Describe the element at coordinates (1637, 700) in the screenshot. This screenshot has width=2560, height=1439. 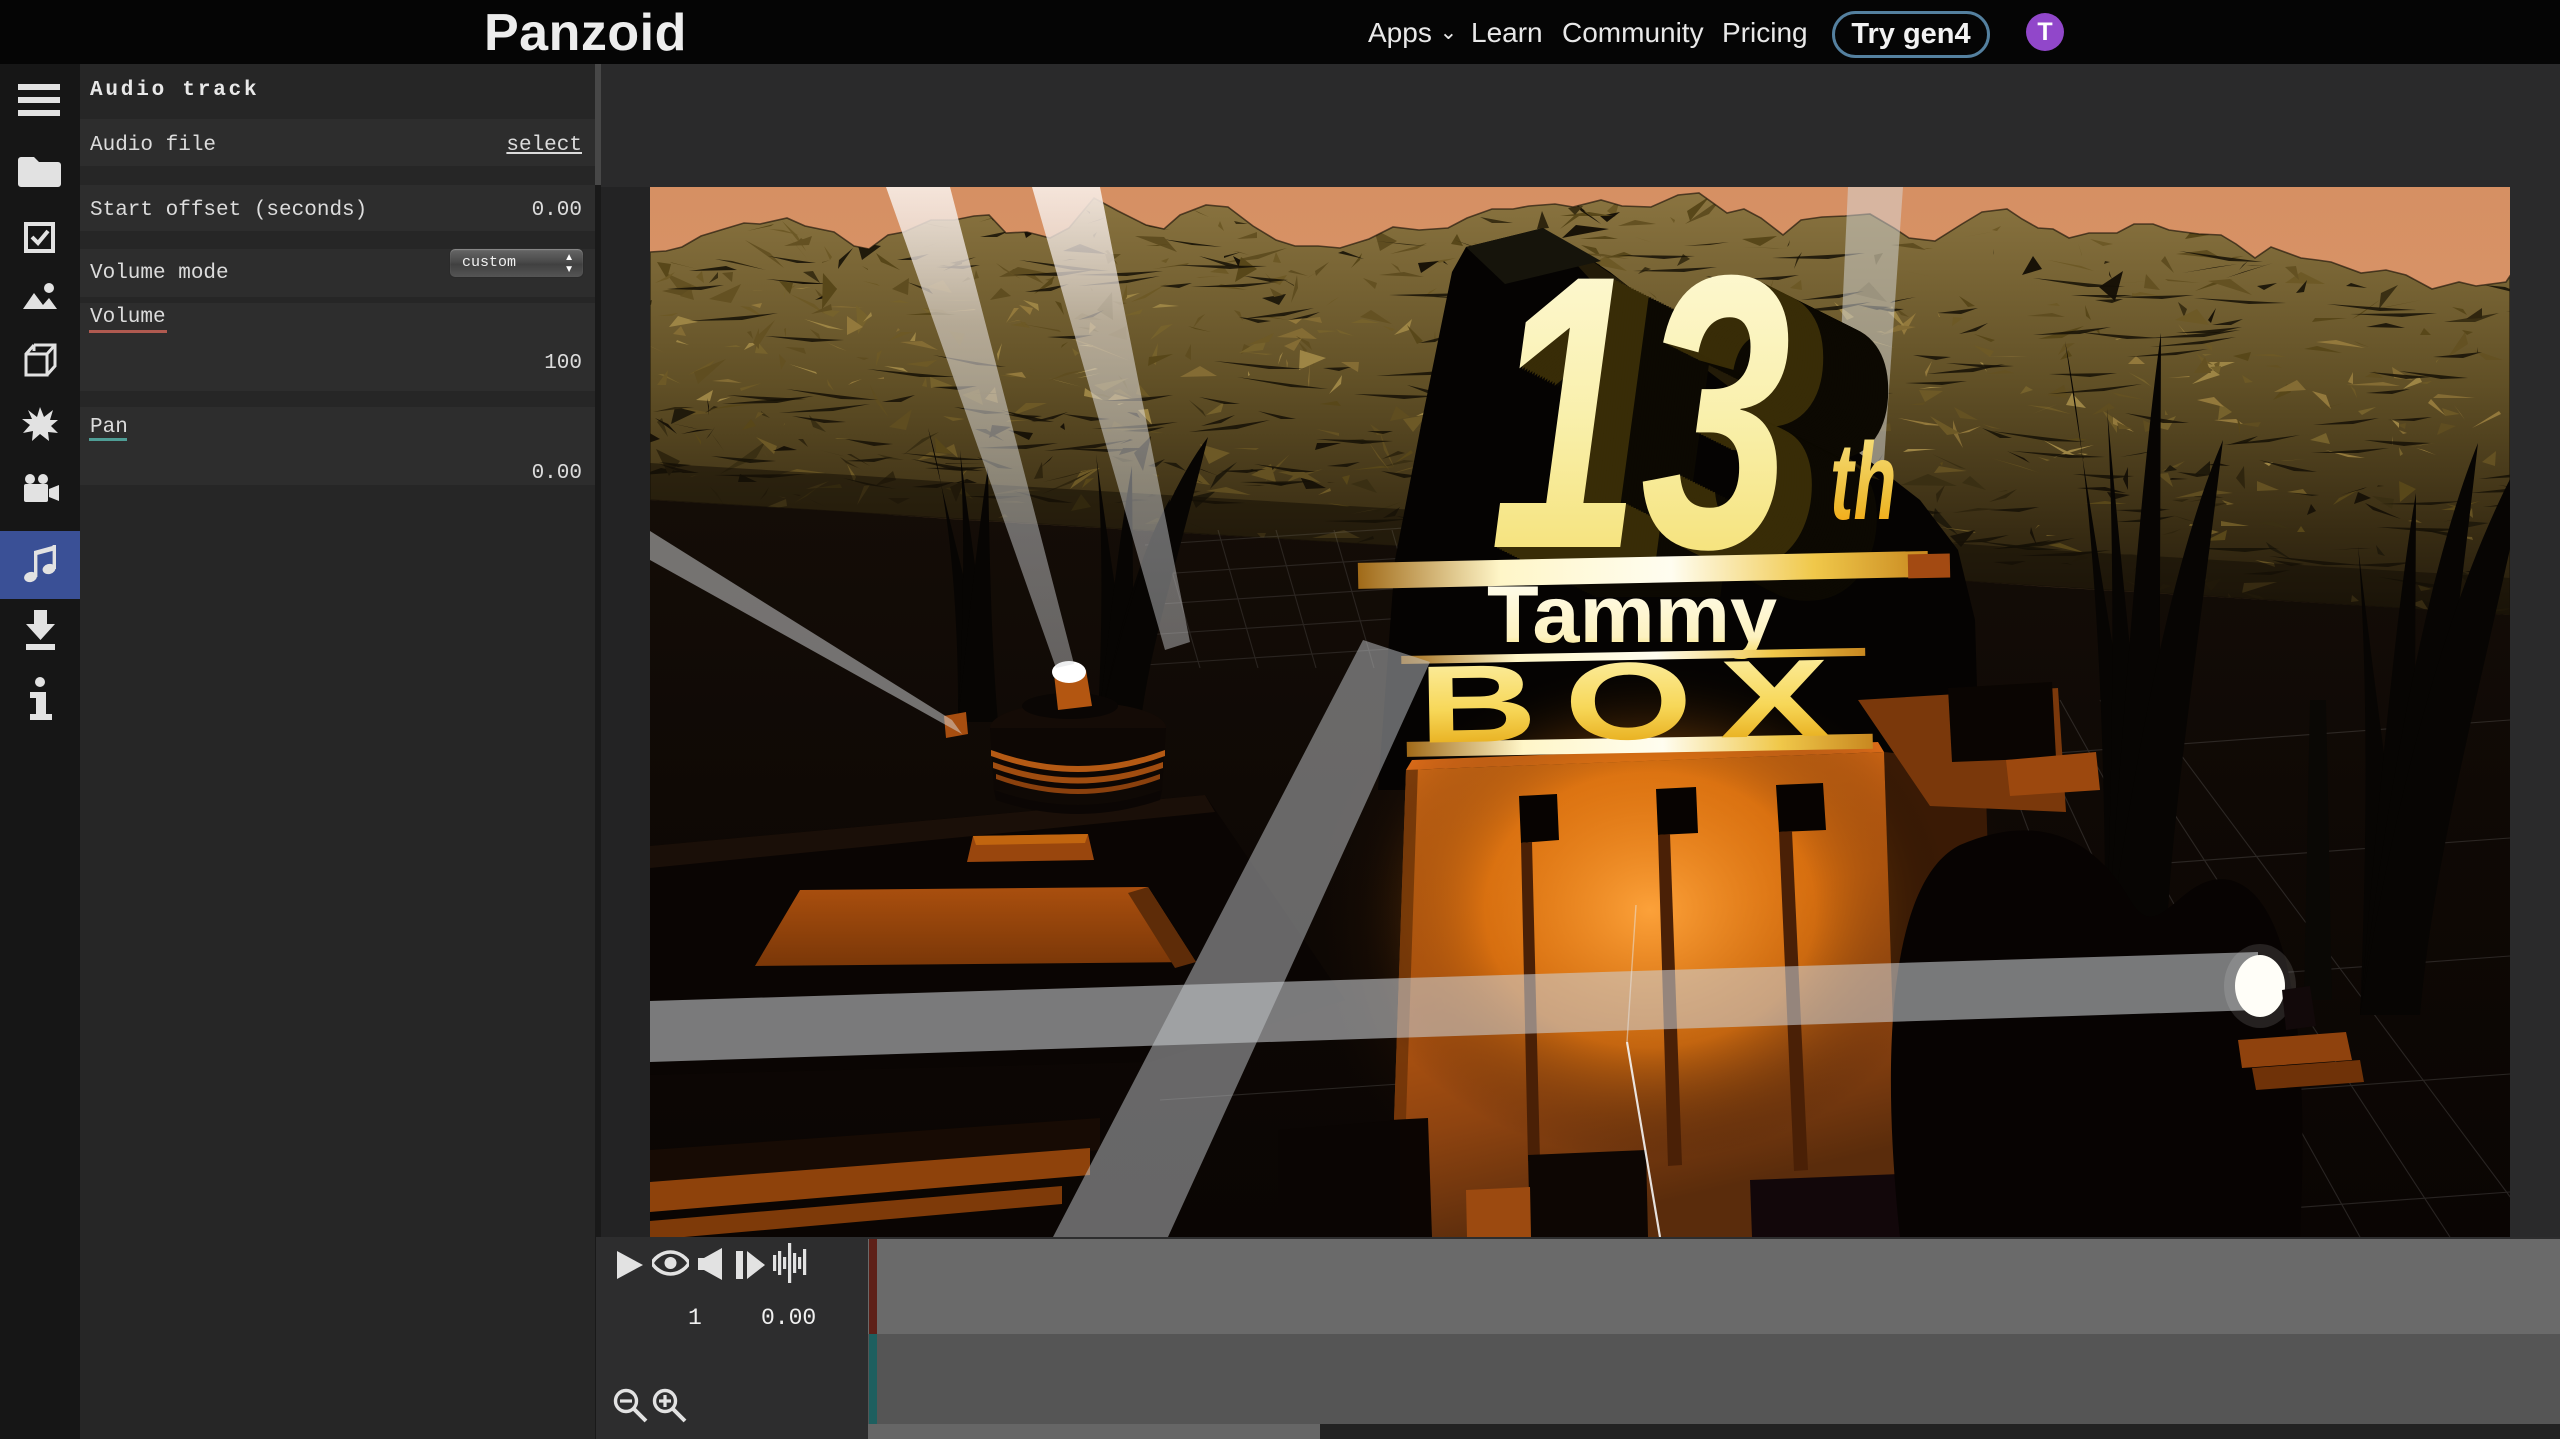
I see `svg-text: BOX` at that location.